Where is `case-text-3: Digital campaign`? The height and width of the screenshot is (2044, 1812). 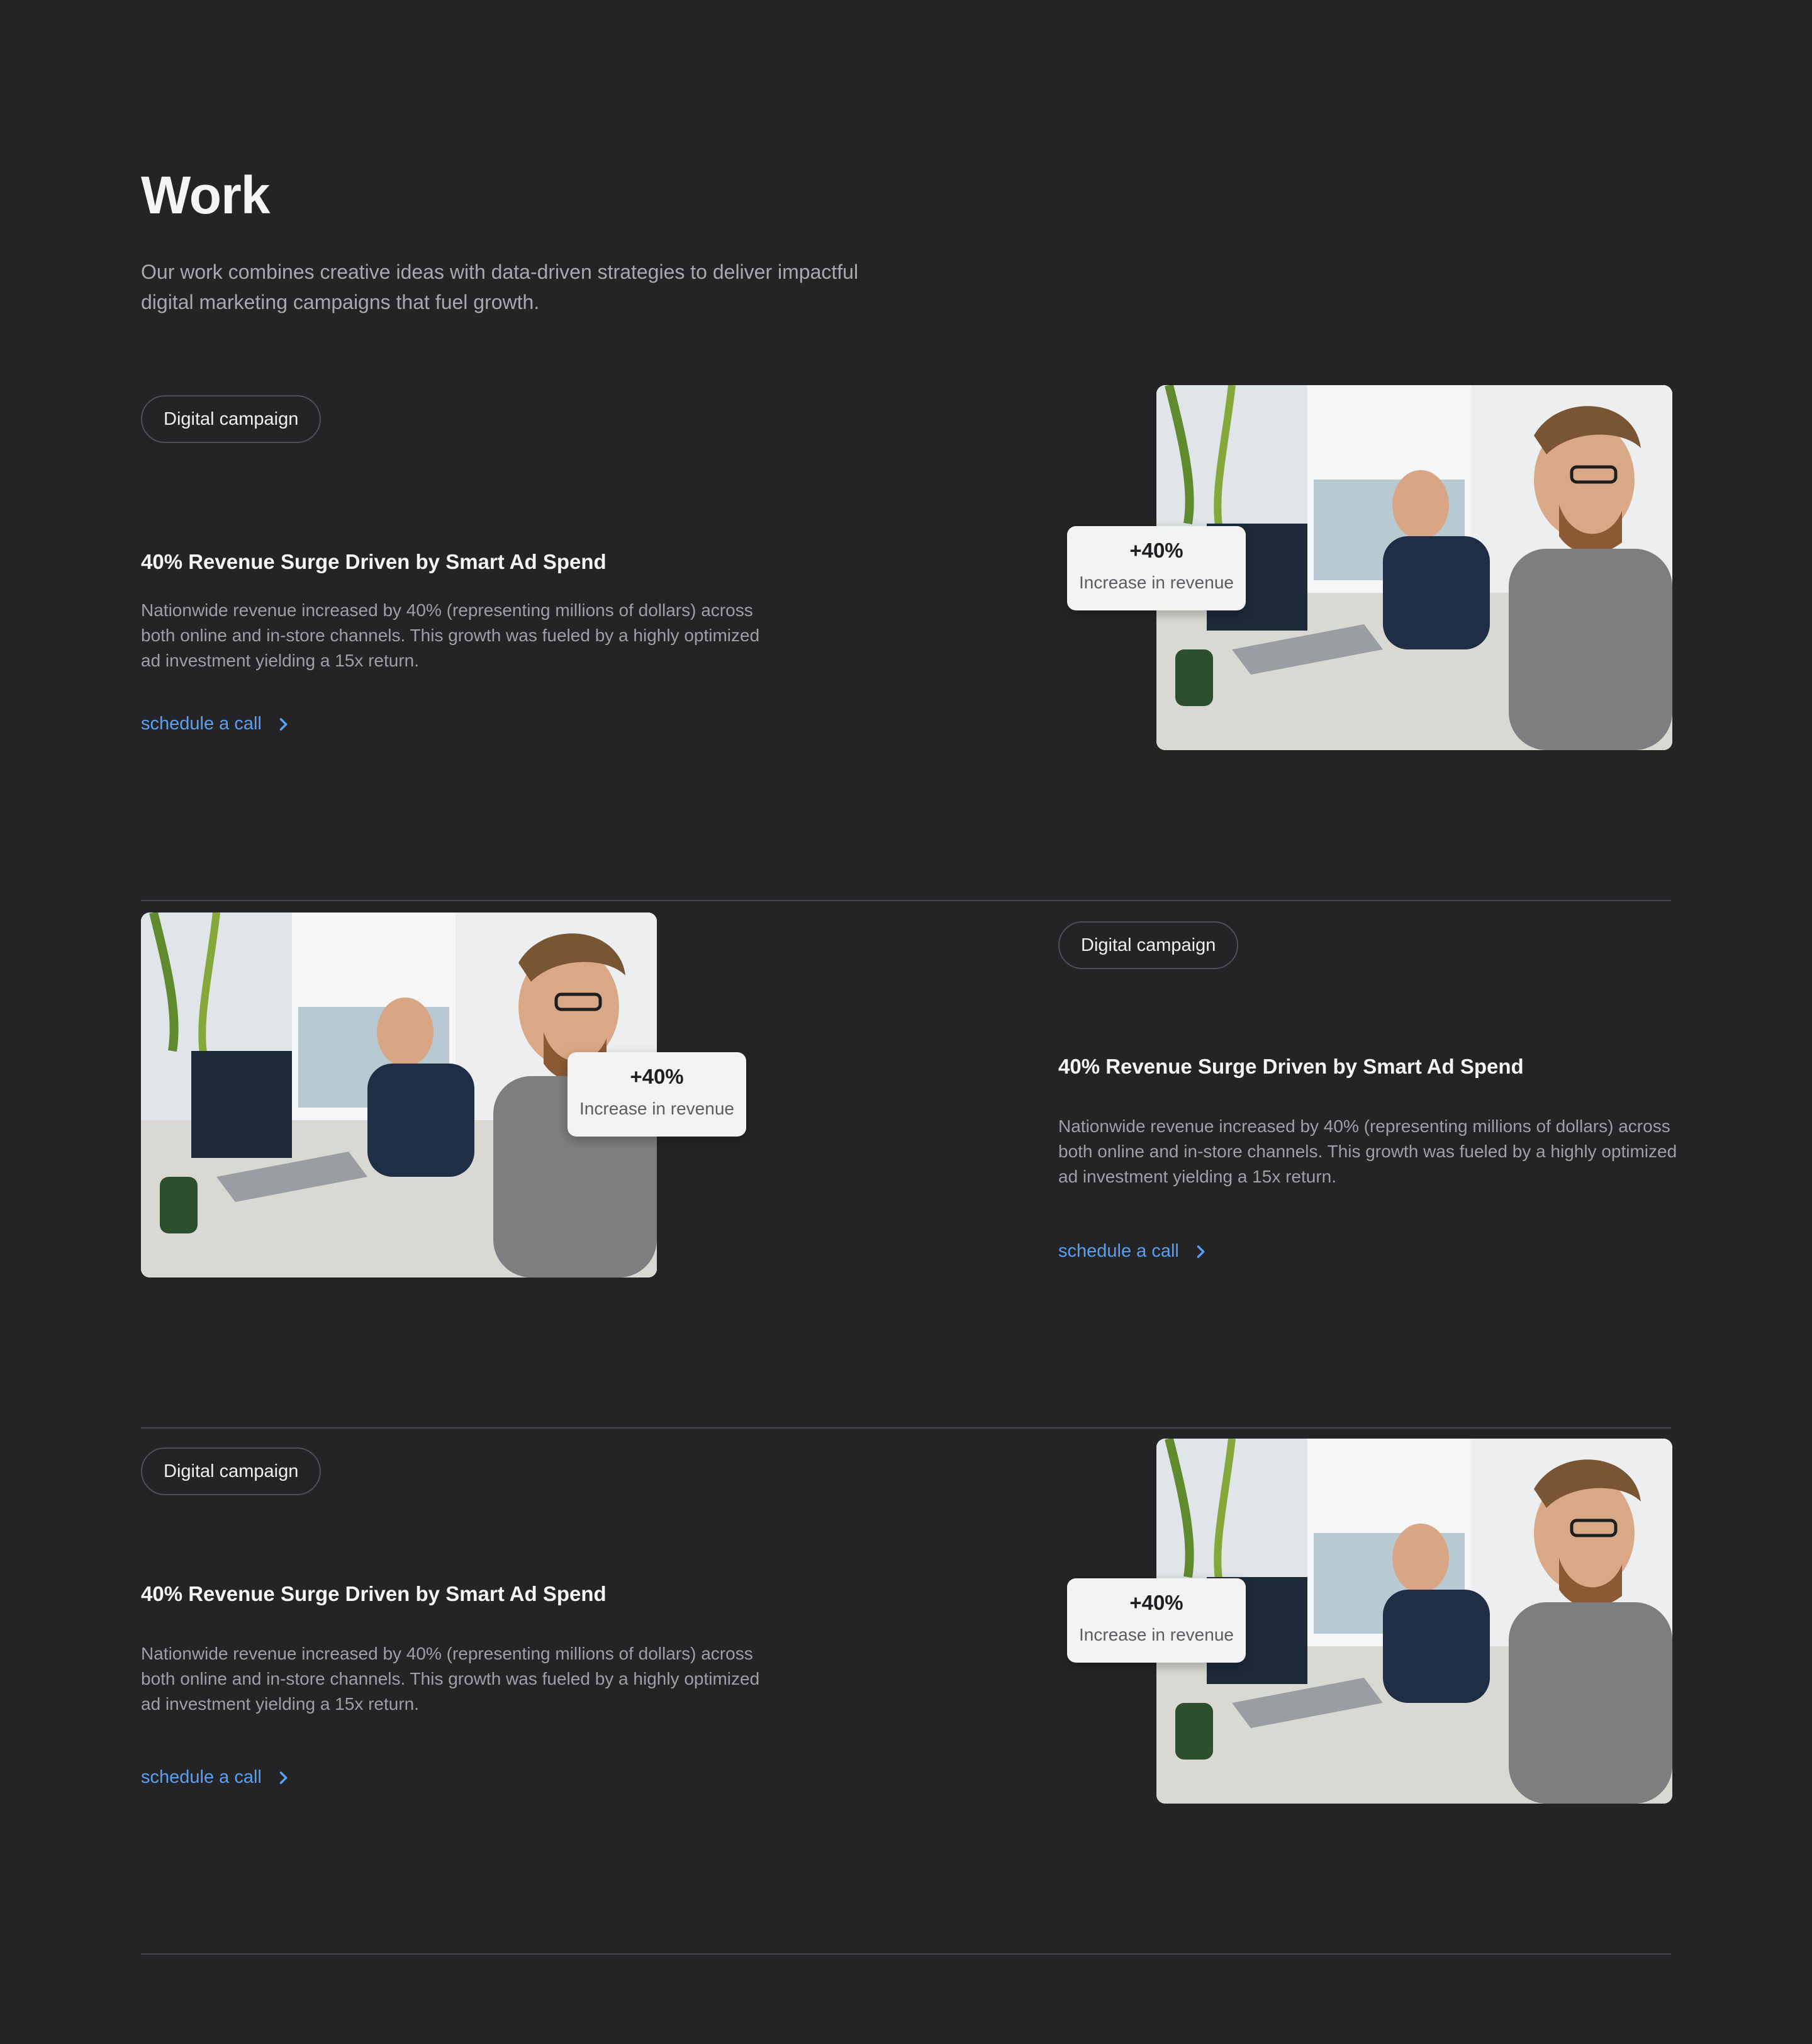
case-text-3: Digital campaign is located at coordinates (455, 1471).